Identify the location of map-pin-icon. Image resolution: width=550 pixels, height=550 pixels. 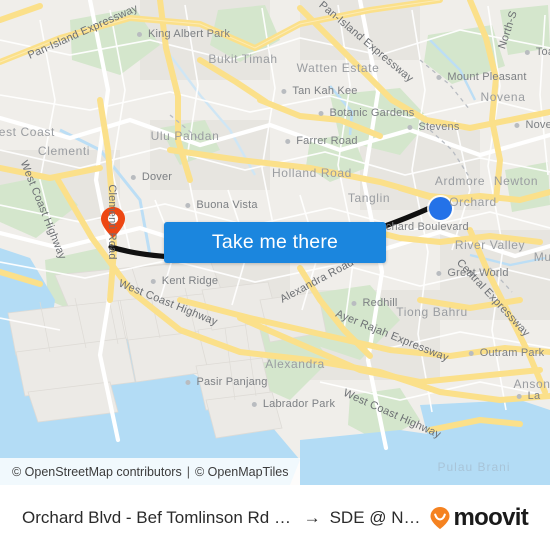
(113, 222).